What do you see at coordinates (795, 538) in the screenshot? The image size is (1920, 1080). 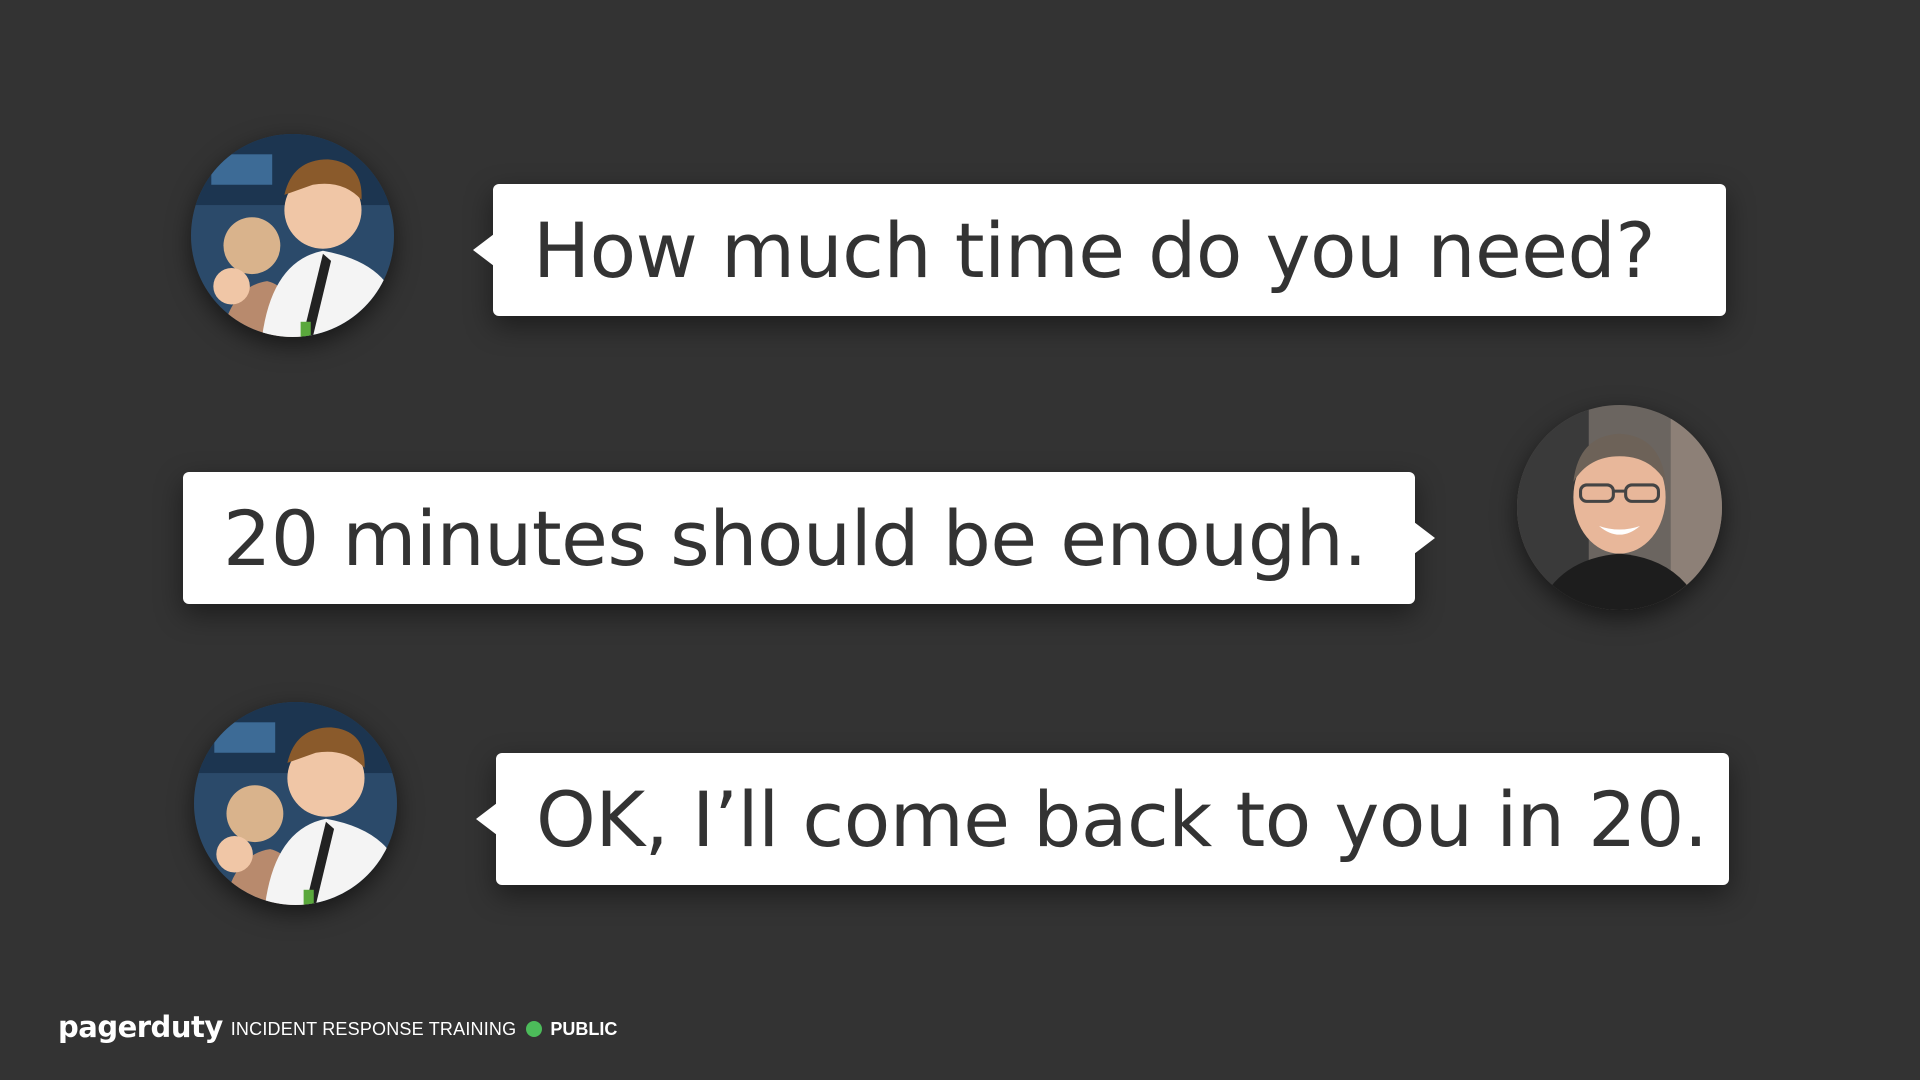 I see `message-text-2: 20 minutes should be enough.` at bounding box center [795, 538].